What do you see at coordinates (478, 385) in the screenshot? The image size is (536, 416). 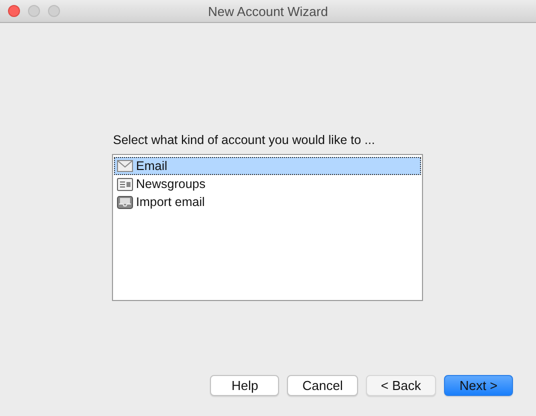 I see `dialog-button: Next >` at bounding box center [478, 385].